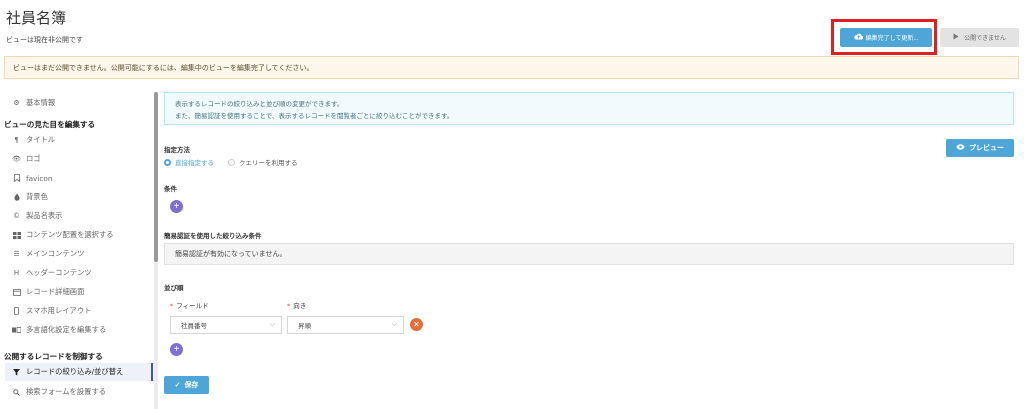  I want to click on header-icon: H, so click(16, 273).